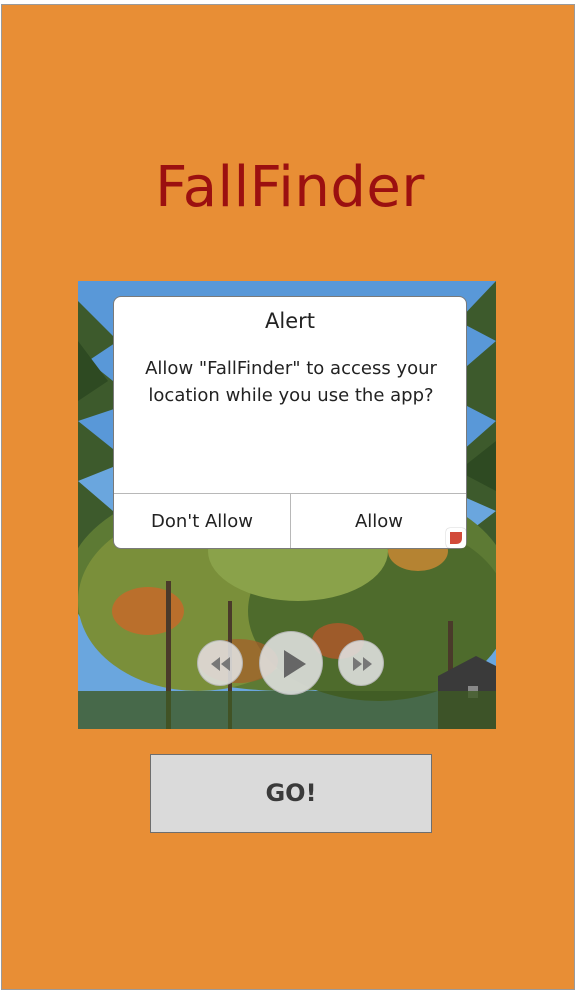 The image size is (578, 992). I want to click on allow-button: Allow, so click(378, 521).